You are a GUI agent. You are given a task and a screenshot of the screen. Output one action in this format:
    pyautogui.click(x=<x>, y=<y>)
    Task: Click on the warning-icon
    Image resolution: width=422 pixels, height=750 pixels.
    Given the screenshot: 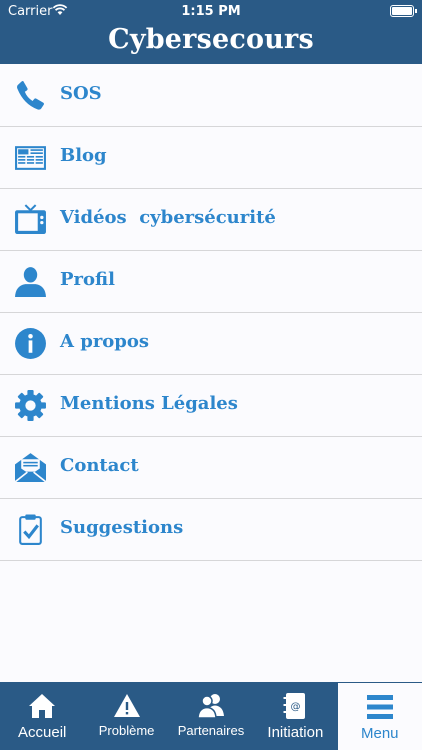 What is the action you would take?
    pyautogui.click(x=126, y=705)
    